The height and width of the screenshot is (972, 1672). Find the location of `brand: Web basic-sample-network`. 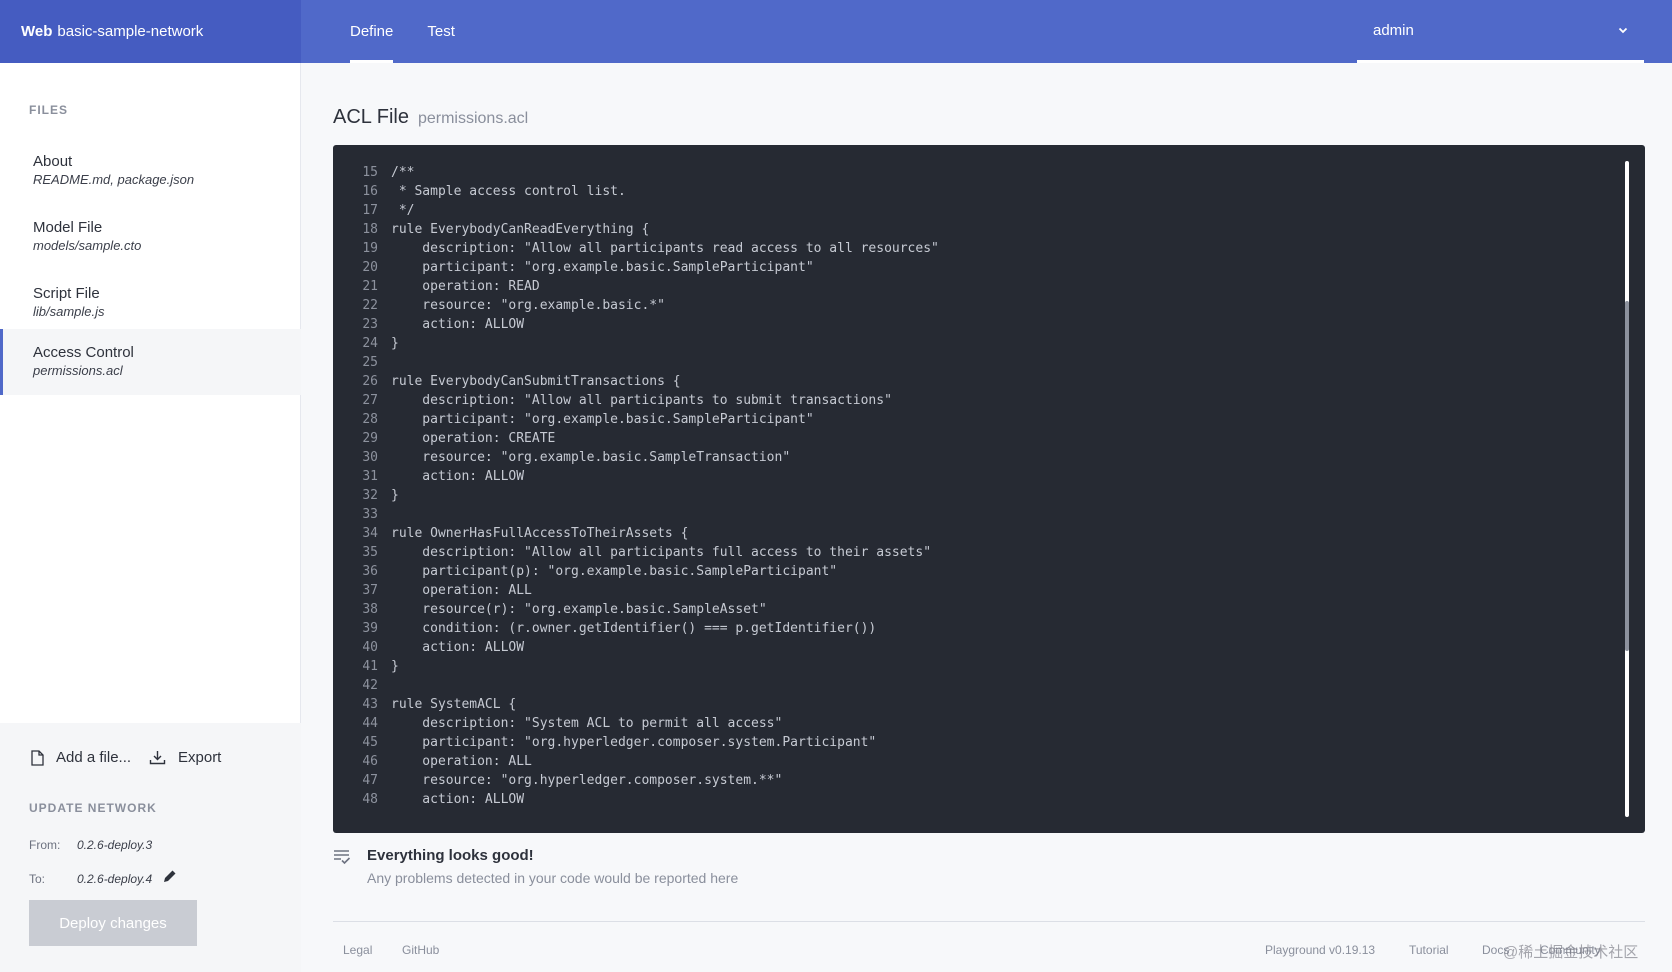

brand: Web basic-sample-network is located at coordinates (150, 31).